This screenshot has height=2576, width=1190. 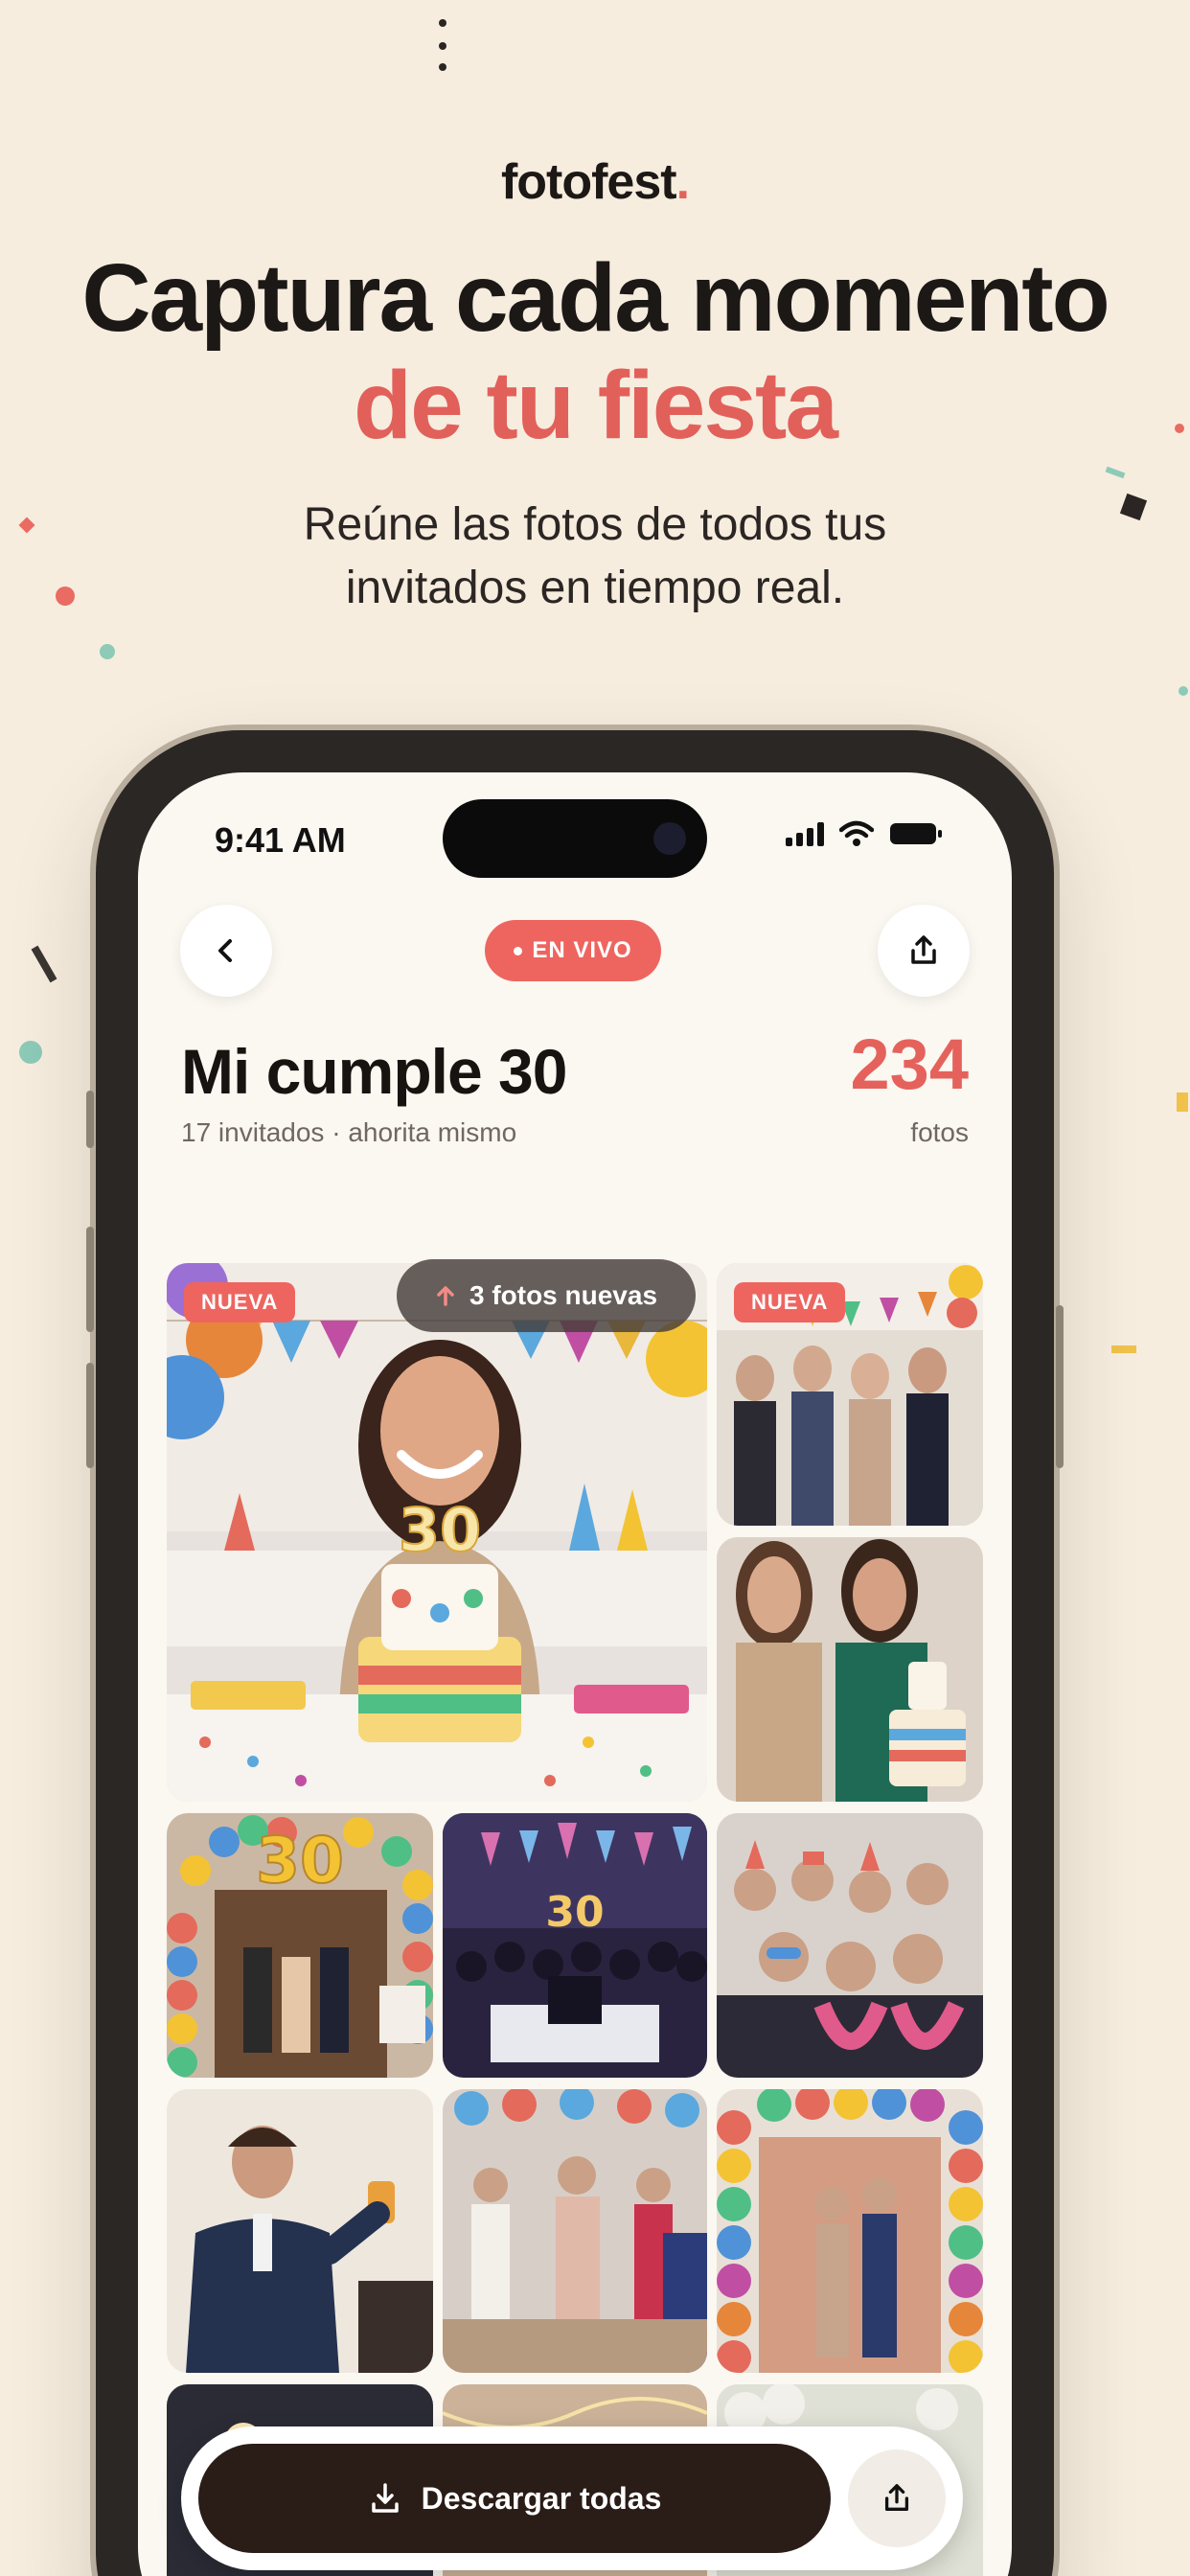 I want to click on photo-dancing, so click(x=575, y=2231).